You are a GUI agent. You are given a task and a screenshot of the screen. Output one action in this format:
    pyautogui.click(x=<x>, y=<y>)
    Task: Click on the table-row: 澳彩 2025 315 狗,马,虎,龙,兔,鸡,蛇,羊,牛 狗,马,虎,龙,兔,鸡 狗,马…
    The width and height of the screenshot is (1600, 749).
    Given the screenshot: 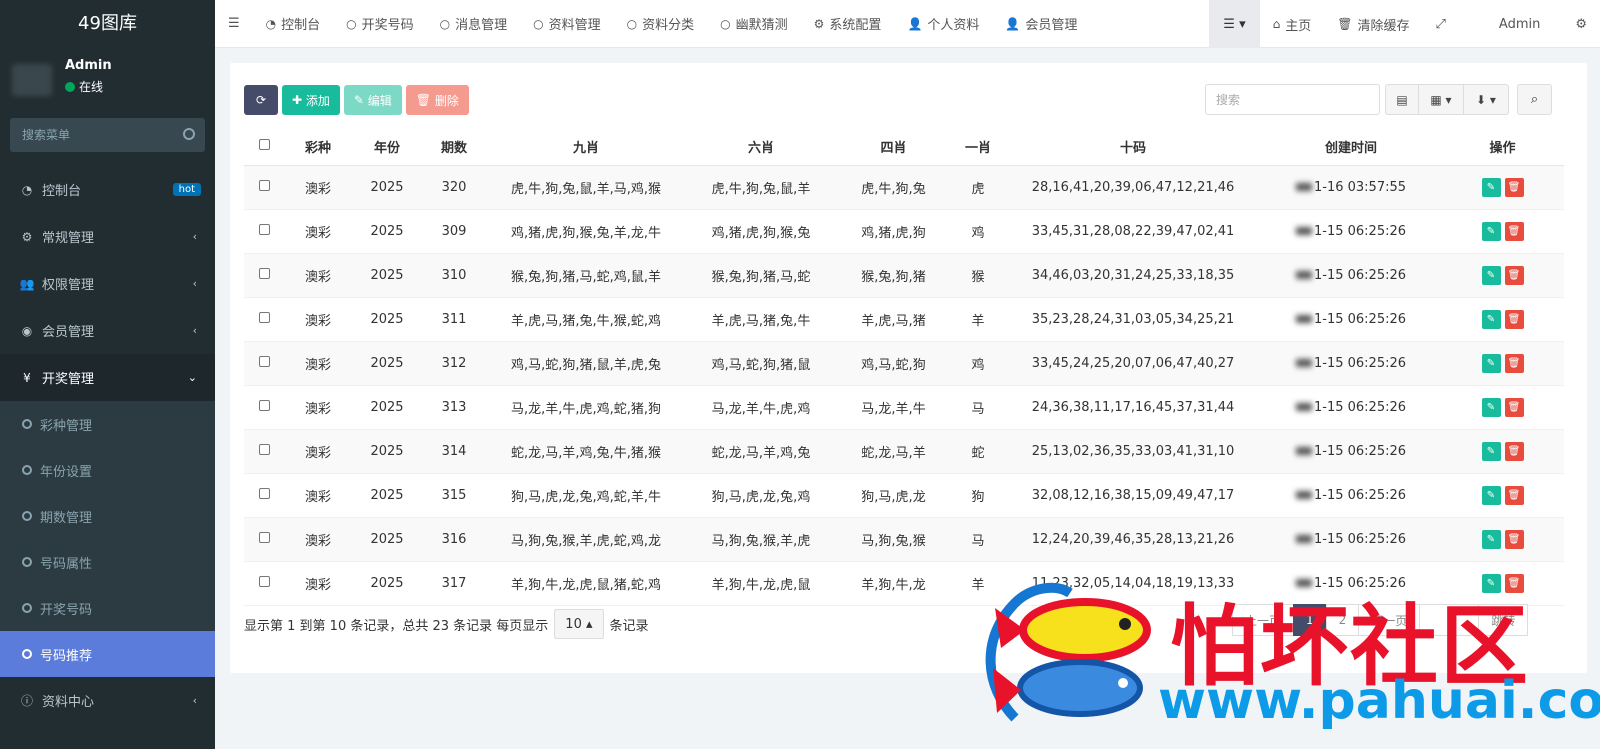 What is the action you would take?
    pyautogui.click(x=904, y=495)
    